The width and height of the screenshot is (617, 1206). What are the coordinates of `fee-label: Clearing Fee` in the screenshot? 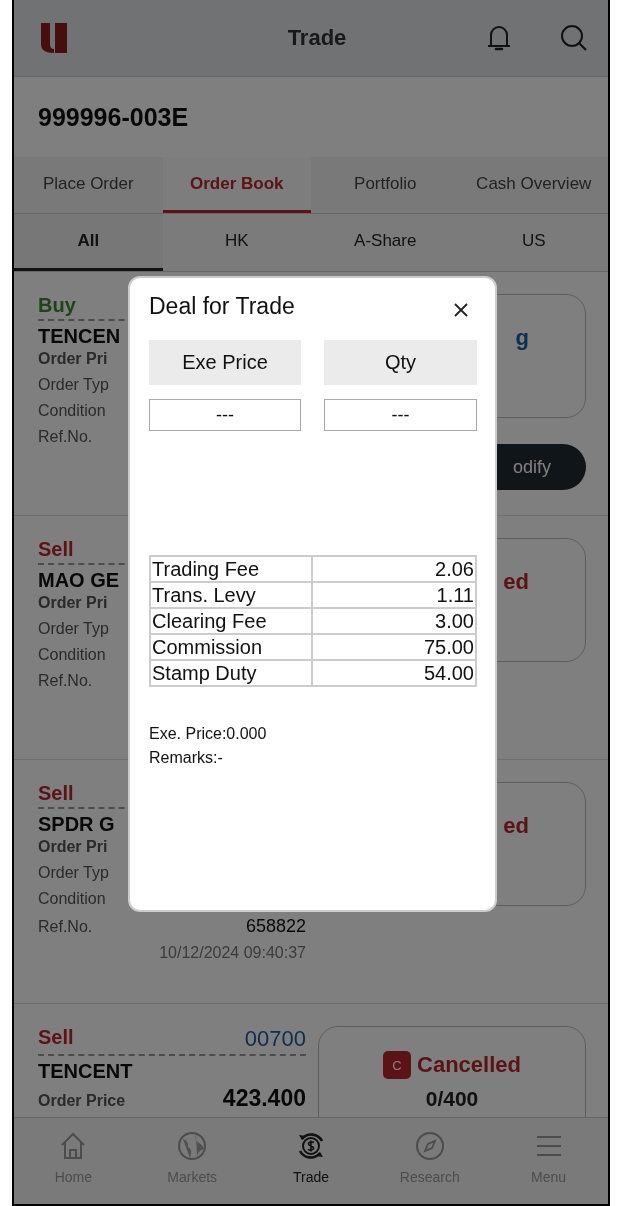 It's located at (231, 621).